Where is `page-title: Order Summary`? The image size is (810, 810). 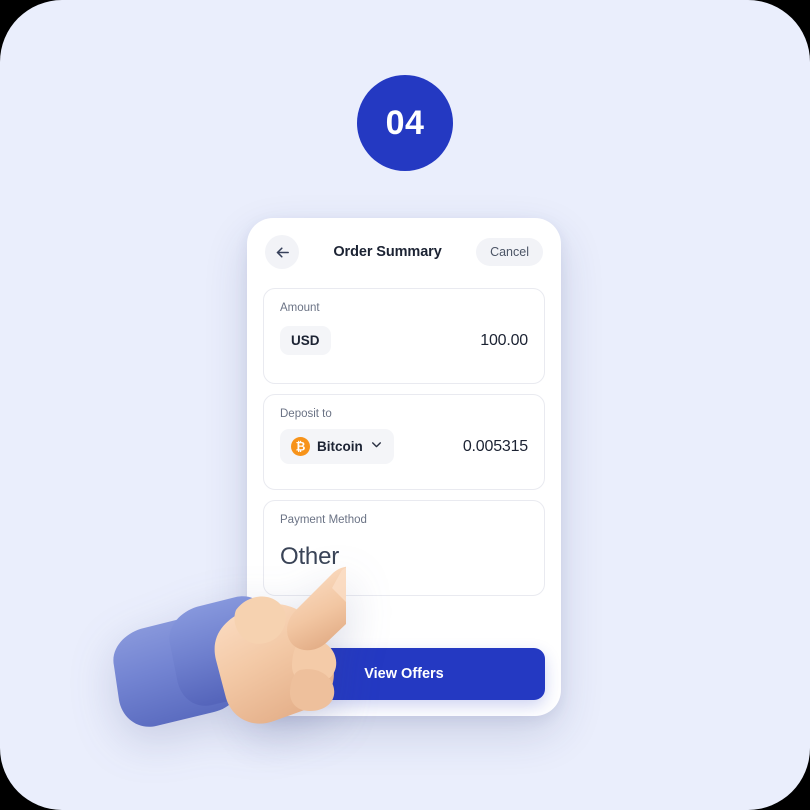 page-title: Order Summary is located at coordinates (387, 252).